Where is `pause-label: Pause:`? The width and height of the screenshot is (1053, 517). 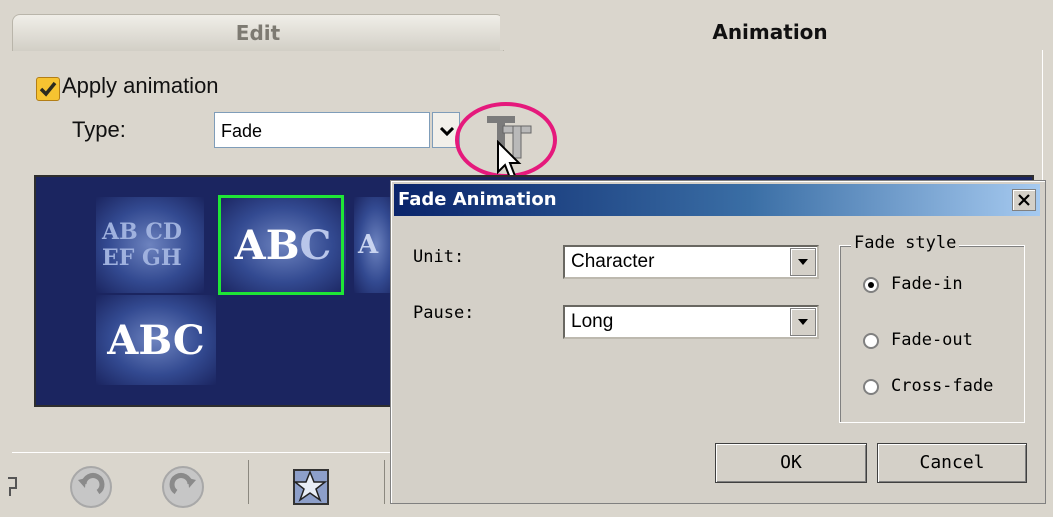 pause-label: Pause: is located at coordinates (444, 313).